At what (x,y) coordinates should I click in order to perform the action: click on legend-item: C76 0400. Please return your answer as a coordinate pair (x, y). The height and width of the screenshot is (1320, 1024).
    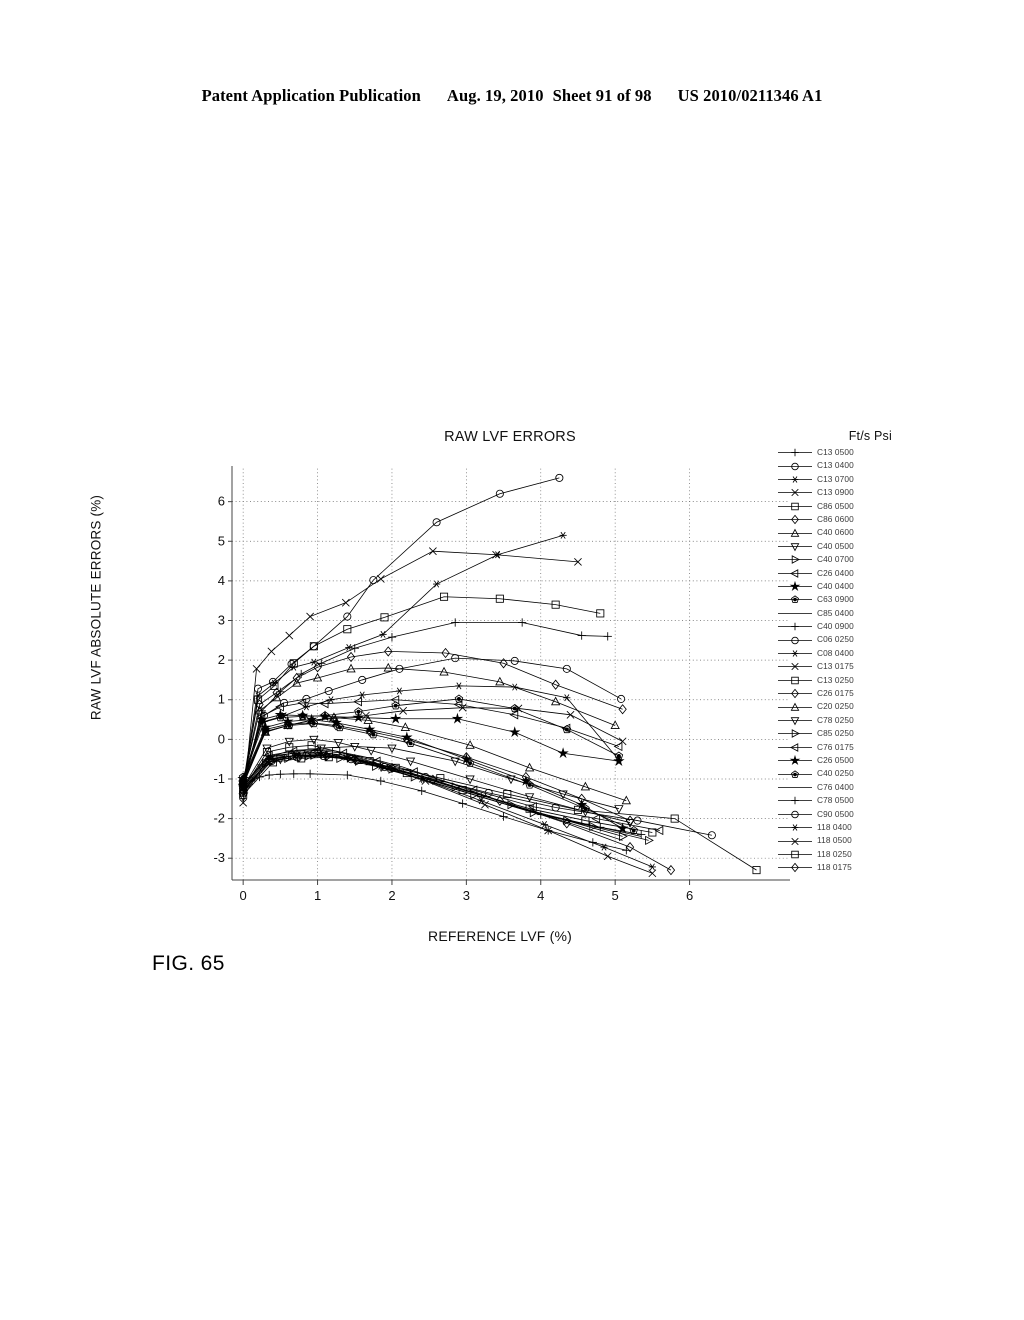
    Looking at the image, I should click on (836, 787).